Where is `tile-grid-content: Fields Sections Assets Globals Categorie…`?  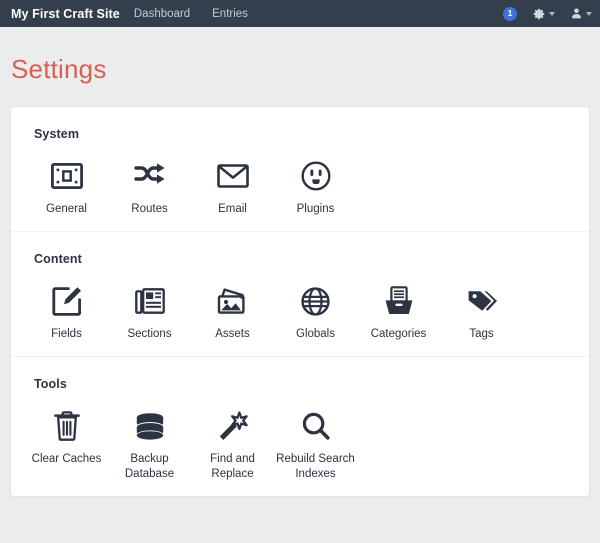
tile-grid-content: Fields Sections Assets Globals Categorie… is located at coordinates (300, 307).